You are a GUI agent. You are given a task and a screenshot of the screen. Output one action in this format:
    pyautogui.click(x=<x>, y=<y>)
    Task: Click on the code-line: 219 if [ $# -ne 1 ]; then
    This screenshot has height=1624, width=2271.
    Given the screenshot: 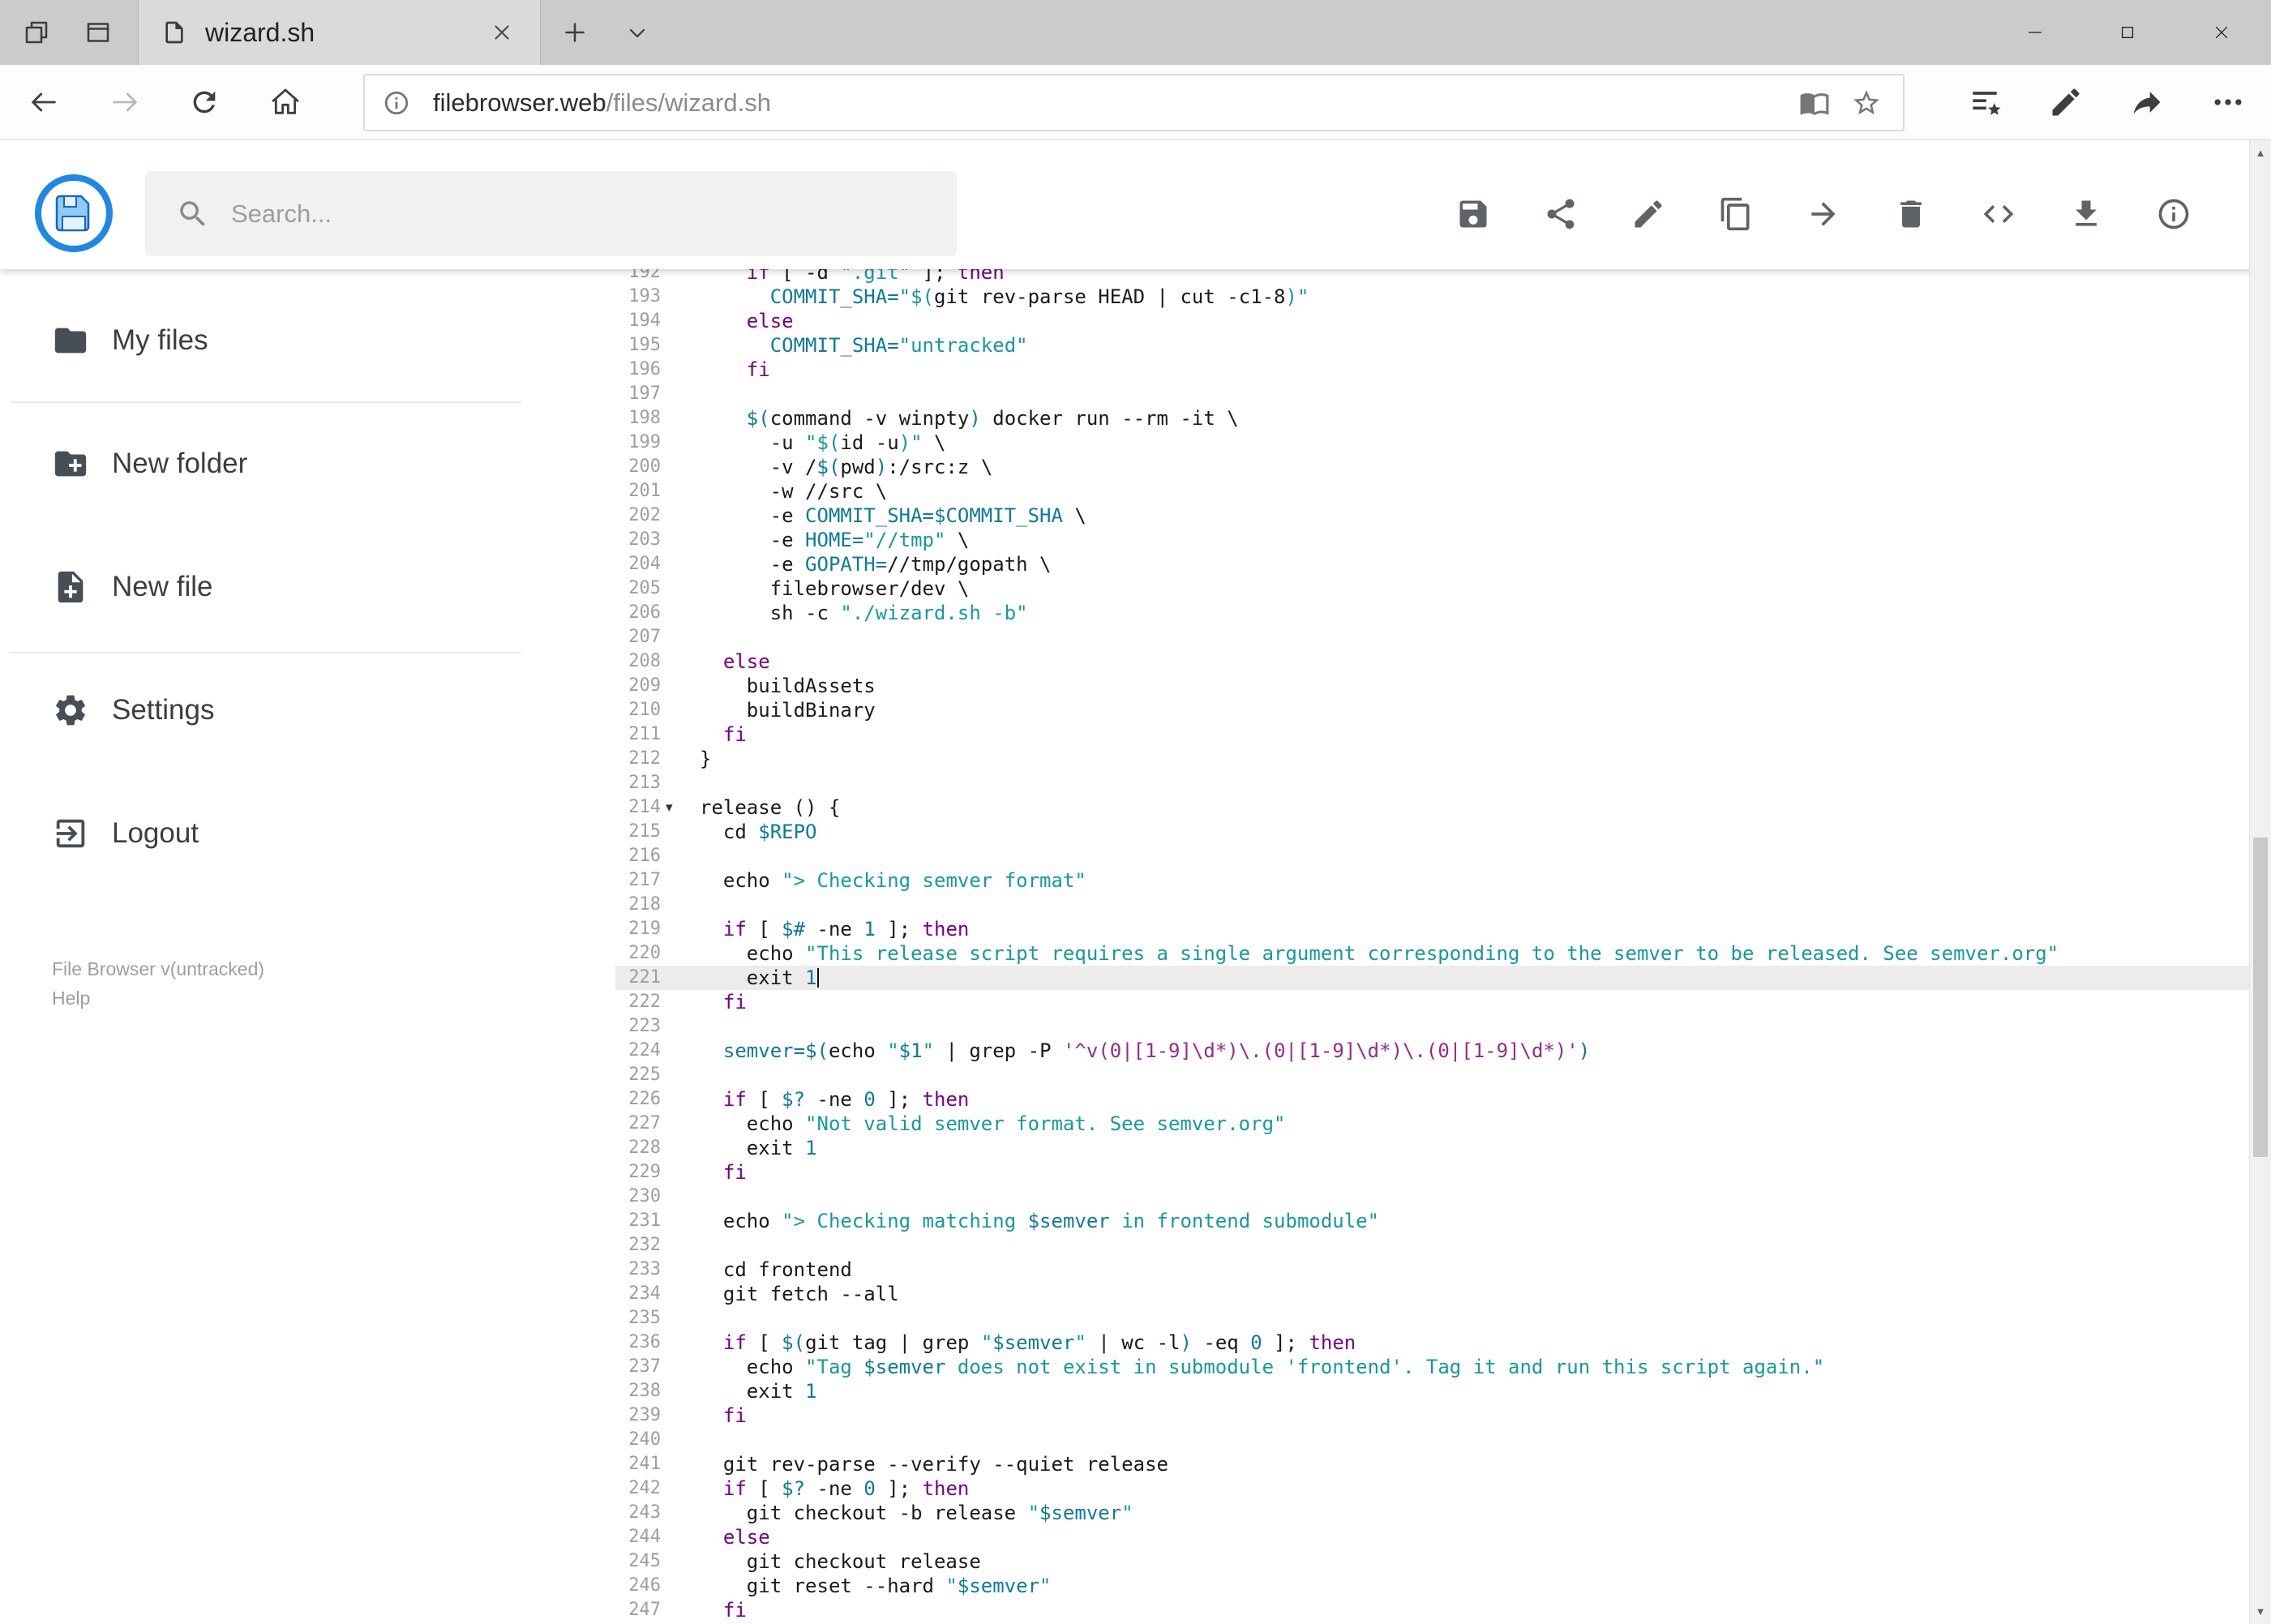 What is the action you would take?
    pyautogui.click(x=1432, y=929)
    